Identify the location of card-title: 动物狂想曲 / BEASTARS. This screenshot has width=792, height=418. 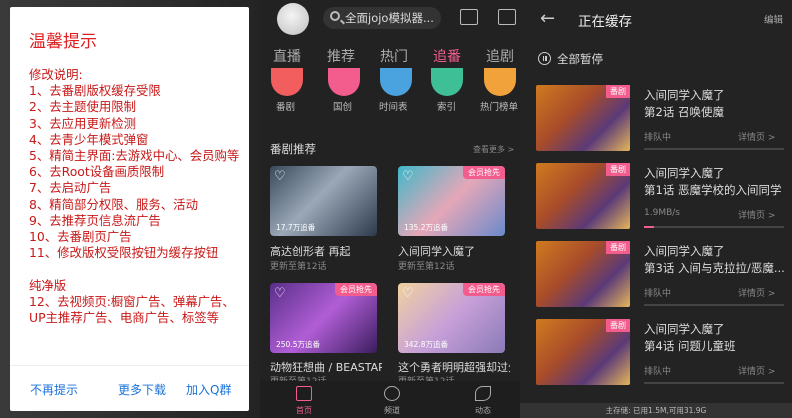
(326, 367).